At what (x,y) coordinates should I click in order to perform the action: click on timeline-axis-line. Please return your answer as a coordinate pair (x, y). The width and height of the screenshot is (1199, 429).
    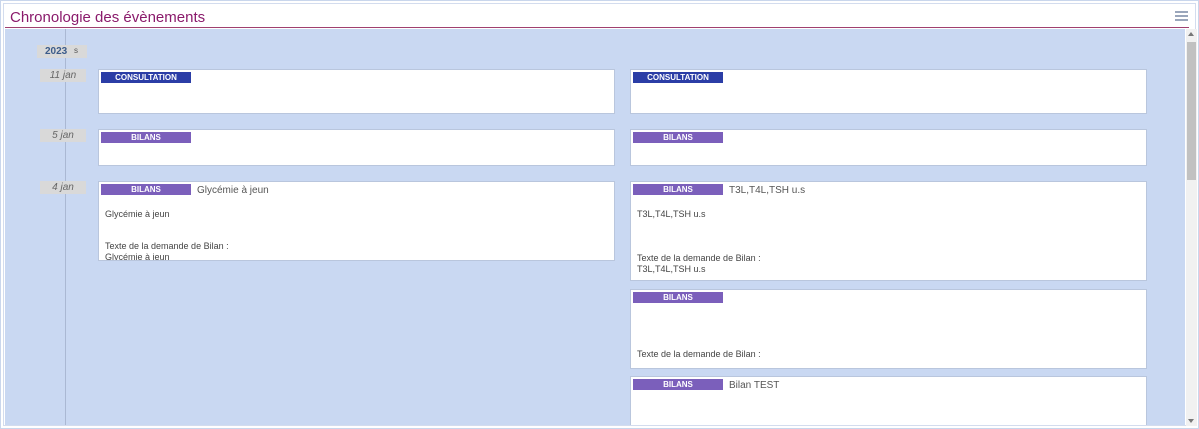
    Looking at the image, I should click on (65, 227).